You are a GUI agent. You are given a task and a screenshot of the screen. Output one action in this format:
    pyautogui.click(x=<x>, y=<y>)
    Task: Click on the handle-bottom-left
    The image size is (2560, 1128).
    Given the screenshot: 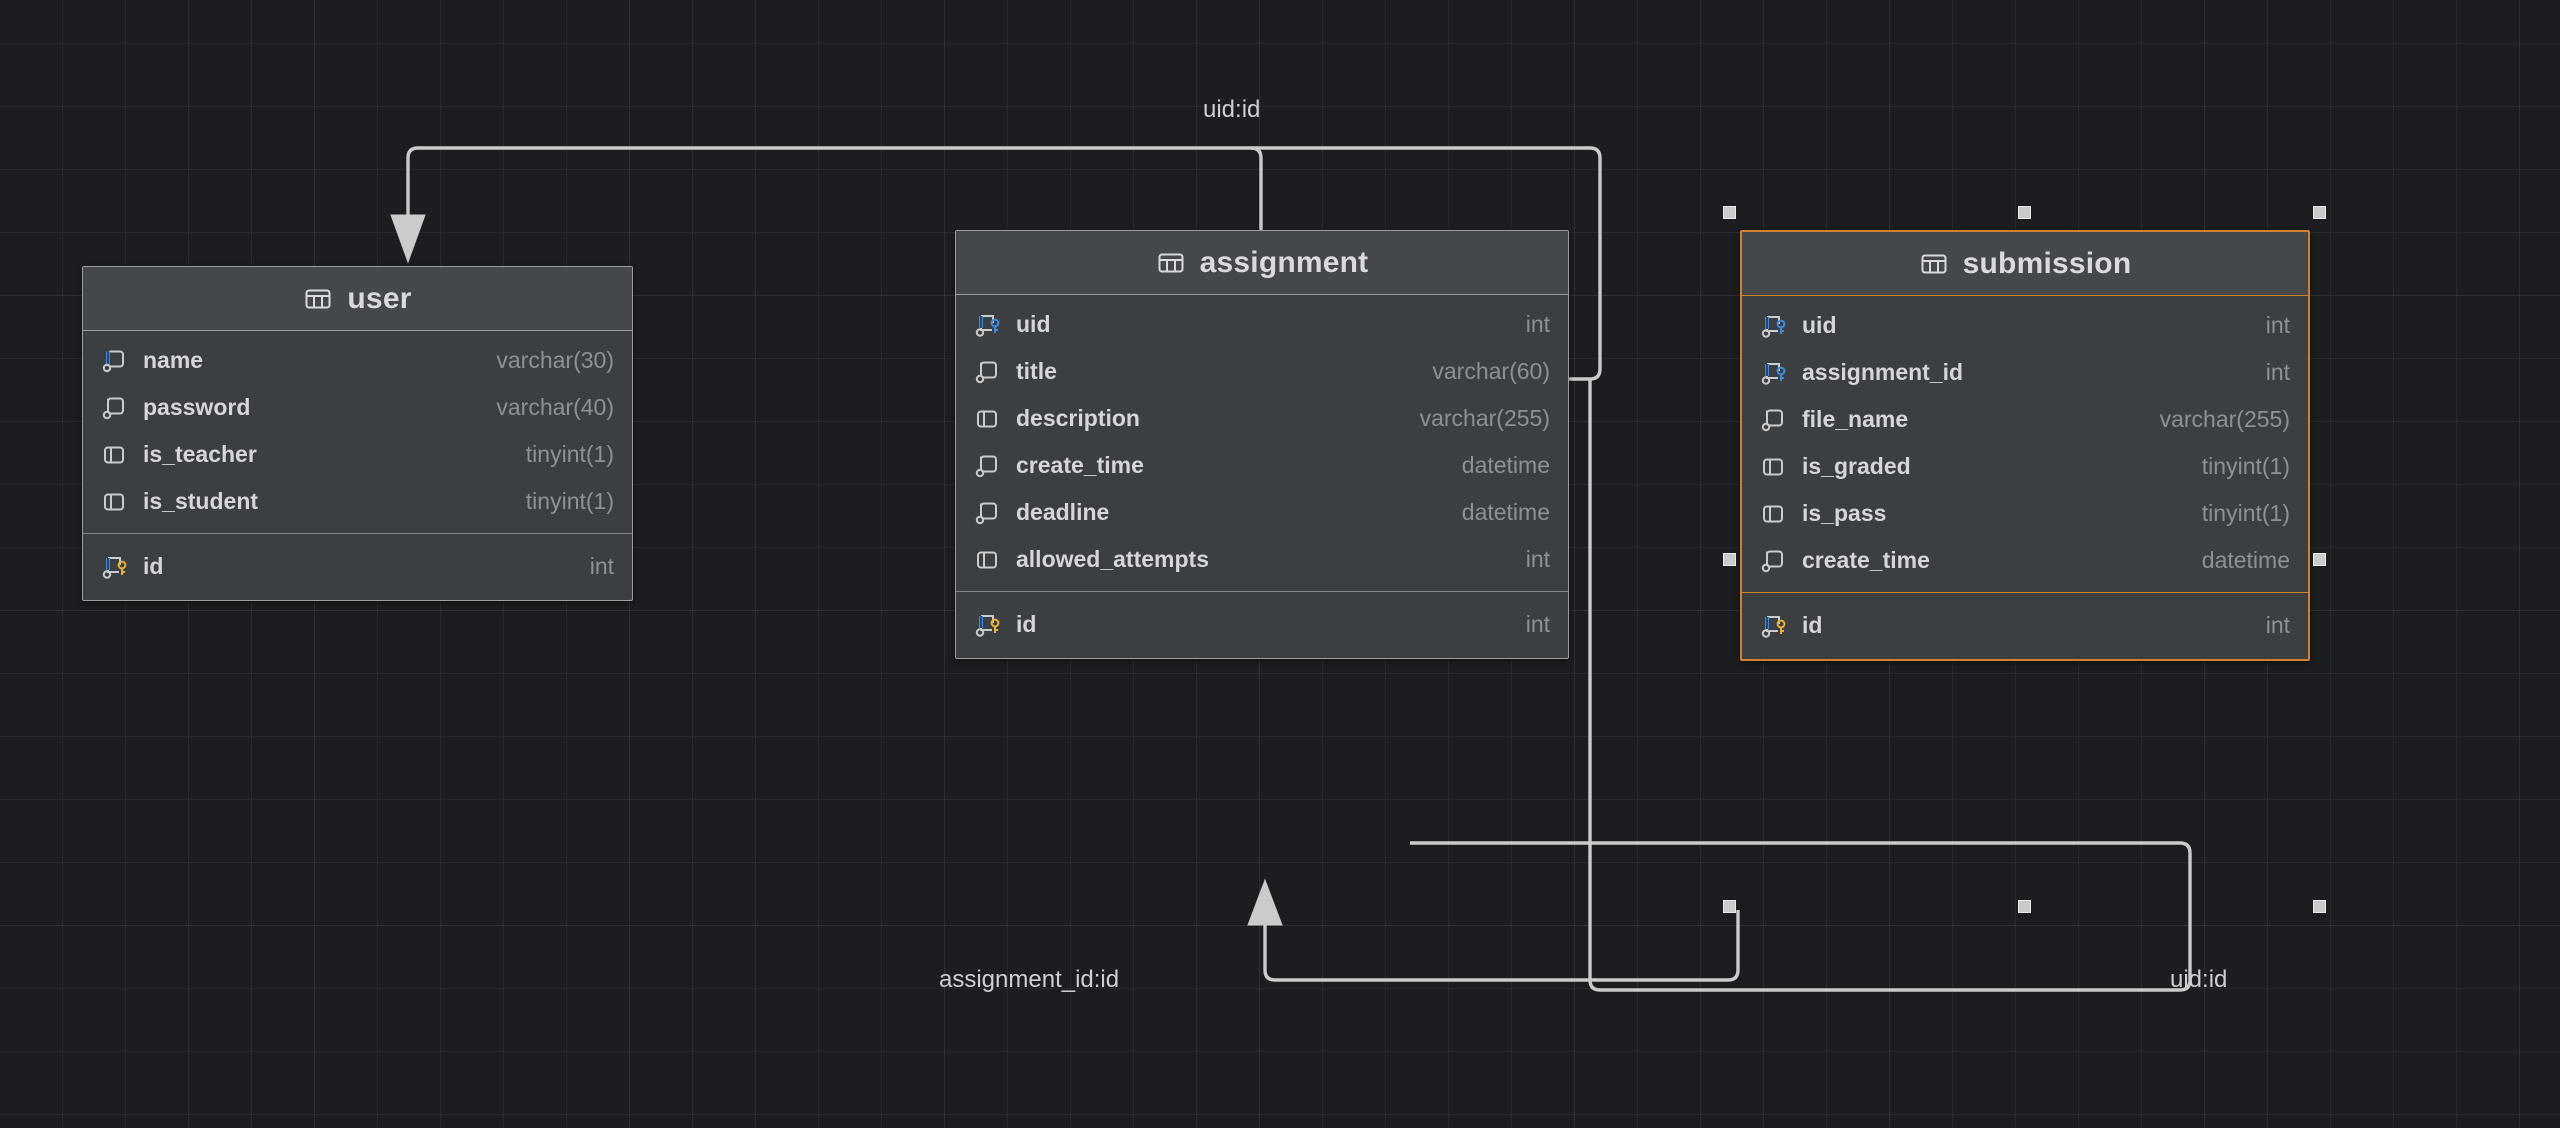 What is the action you would take?
    pyautogui.click(x=1729, y=906)
    